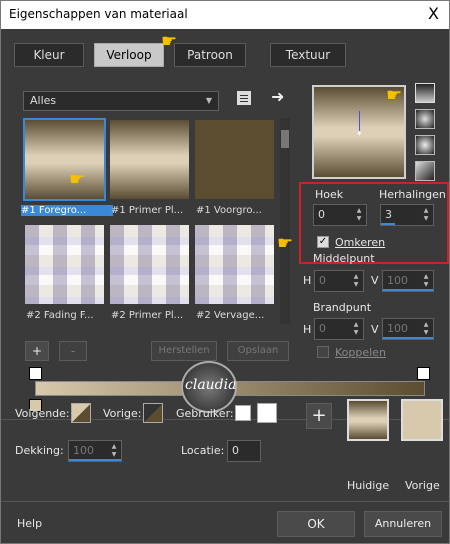 The height and width of the screenshot is (544, 450). Describe the element at coordinates (81, 413) in the screenshot. I see `next-swatch` at that location.